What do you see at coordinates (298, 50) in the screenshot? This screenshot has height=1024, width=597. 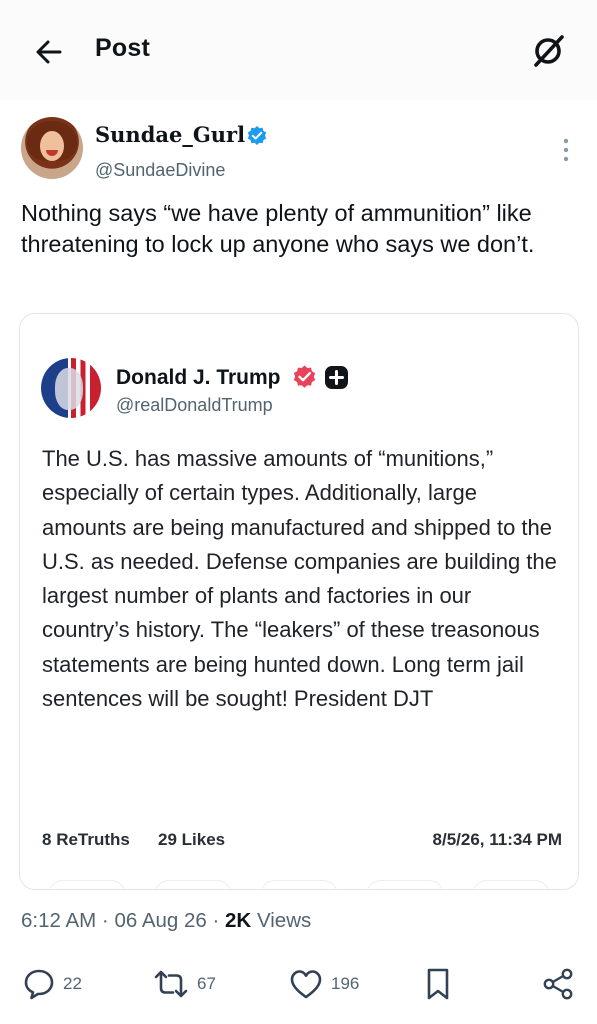 I see `top-bar: Post` at bounding box center [298, 50].